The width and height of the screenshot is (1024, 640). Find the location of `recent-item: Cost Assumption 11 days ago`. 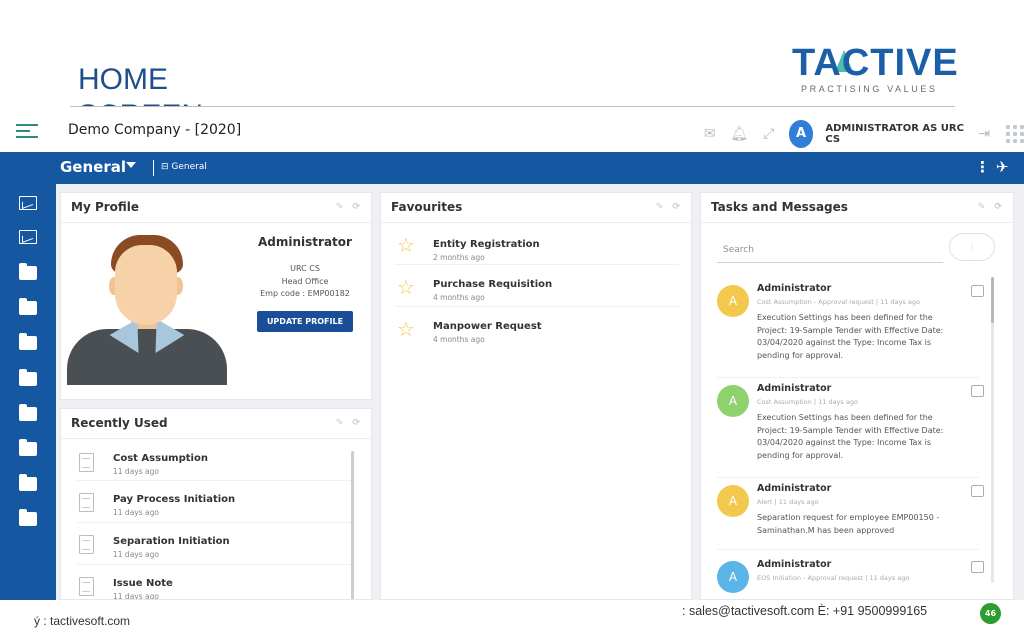

recent-item: Cost Assumption 11 days ago is located at coordinates (215, 460).